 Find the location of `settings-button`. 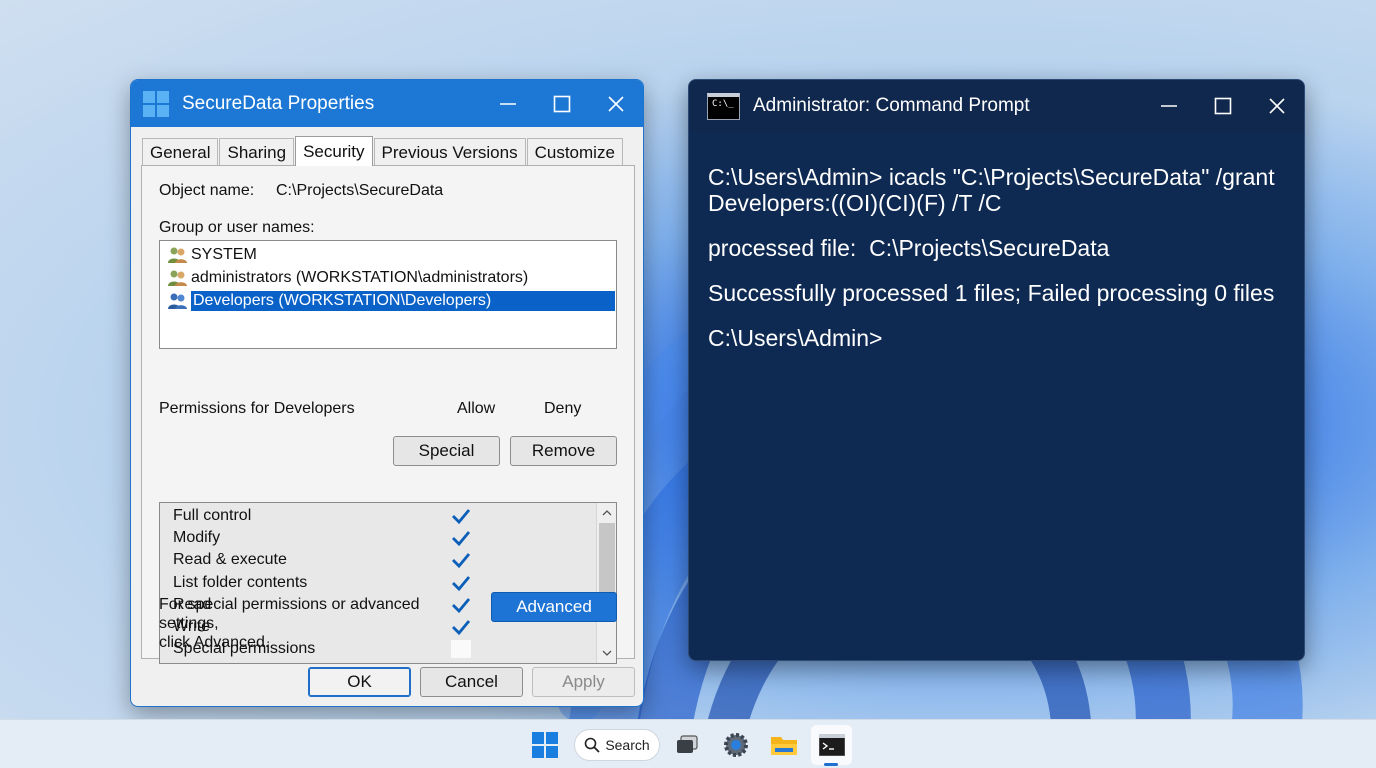

settings-button is located at coordinates (736, 745).